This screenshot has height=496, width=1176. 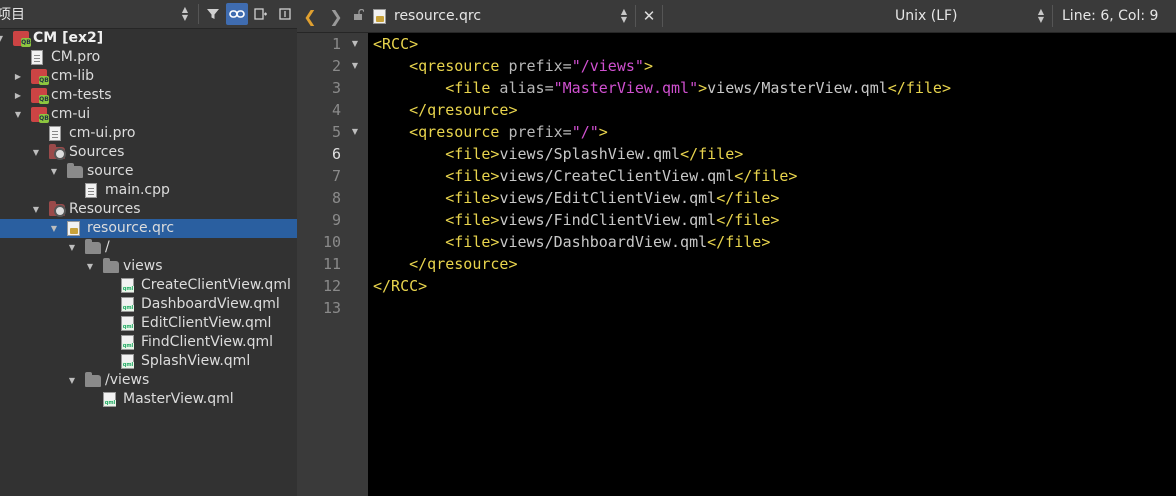 What do you see at coordinates (336, 198) in the screenshot?
I see `line-number: 8` at bounding box center [336, 198].